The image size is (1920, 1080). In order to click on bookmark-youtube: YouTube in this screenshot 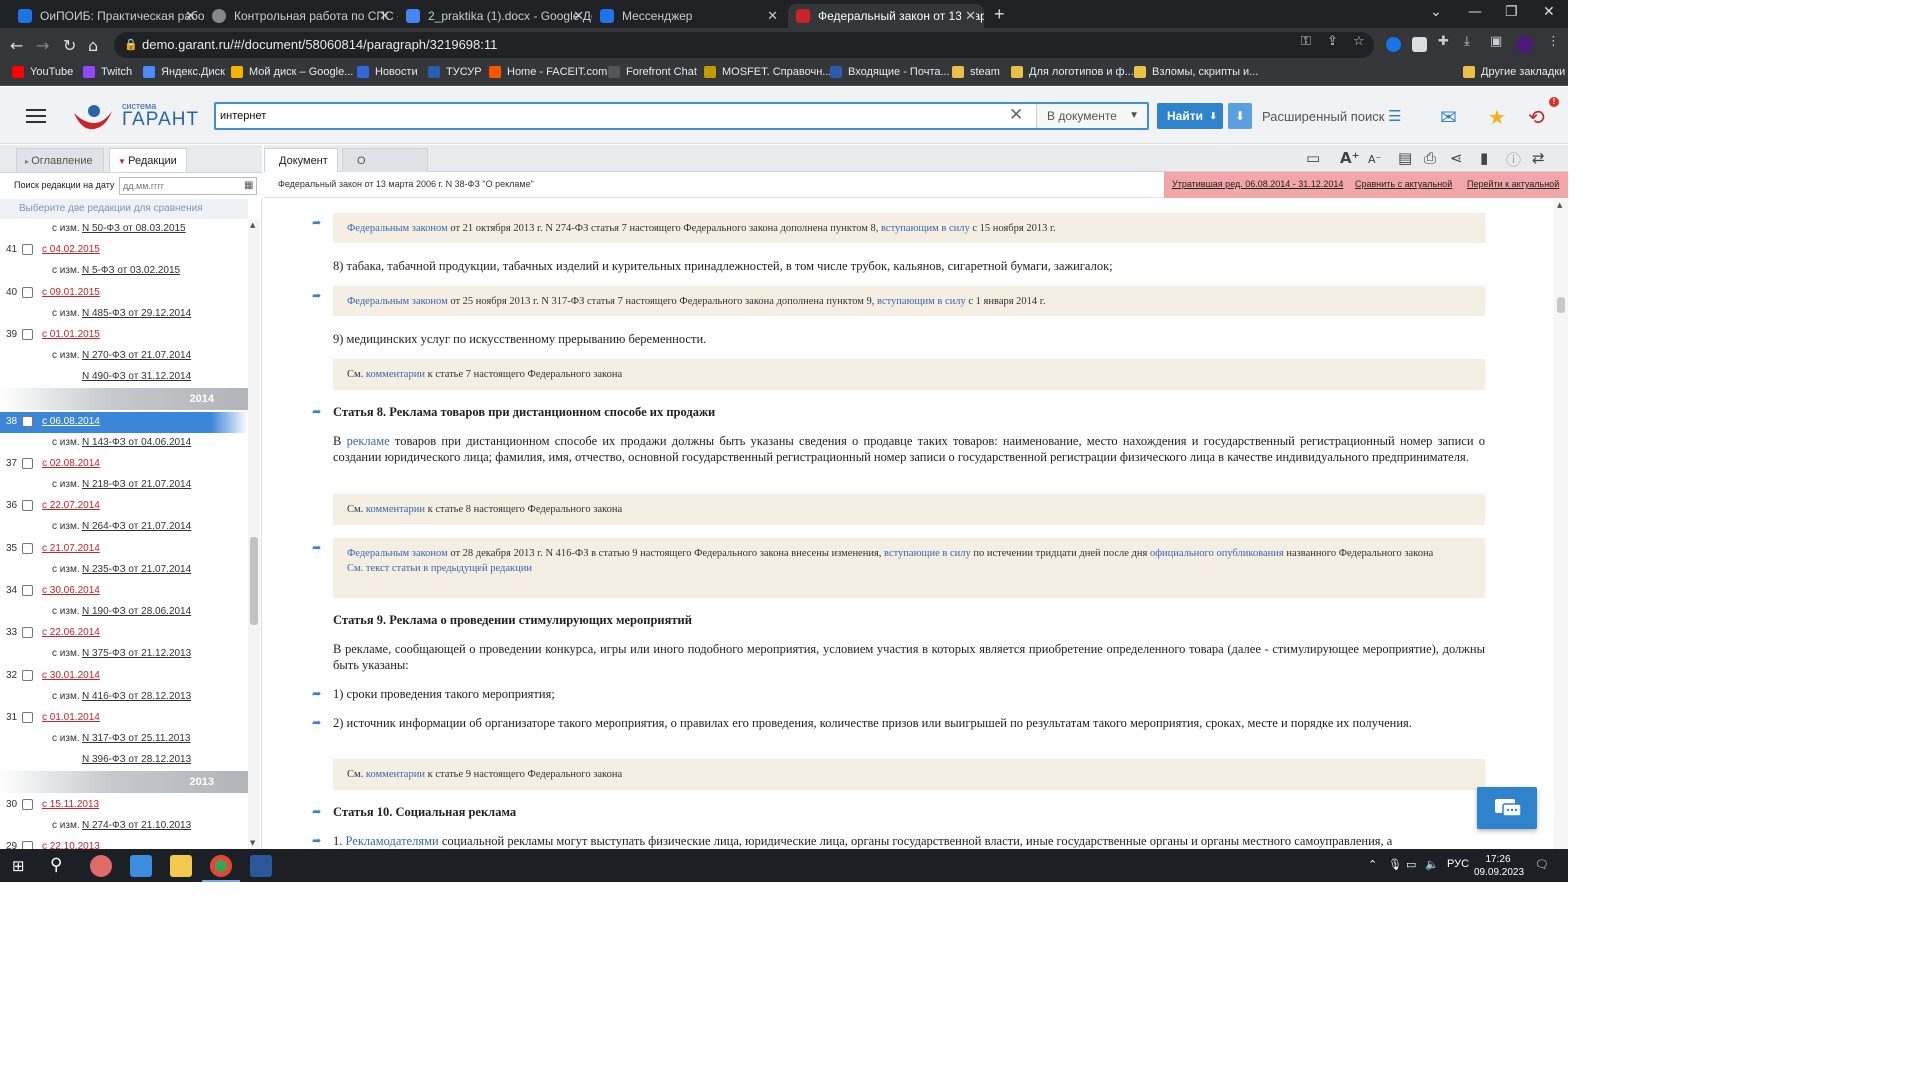, I will do `click(42, 72)`.